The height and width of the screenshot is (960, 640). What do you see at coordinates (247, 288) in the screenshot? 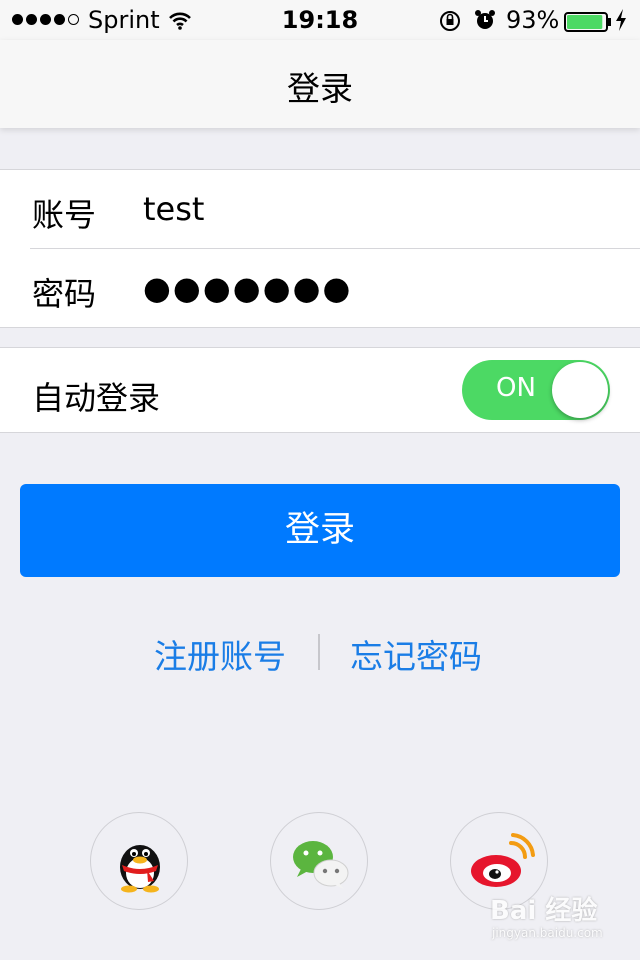
I see `password-input: ●●●●●●●` at bounding box center [247, 288].